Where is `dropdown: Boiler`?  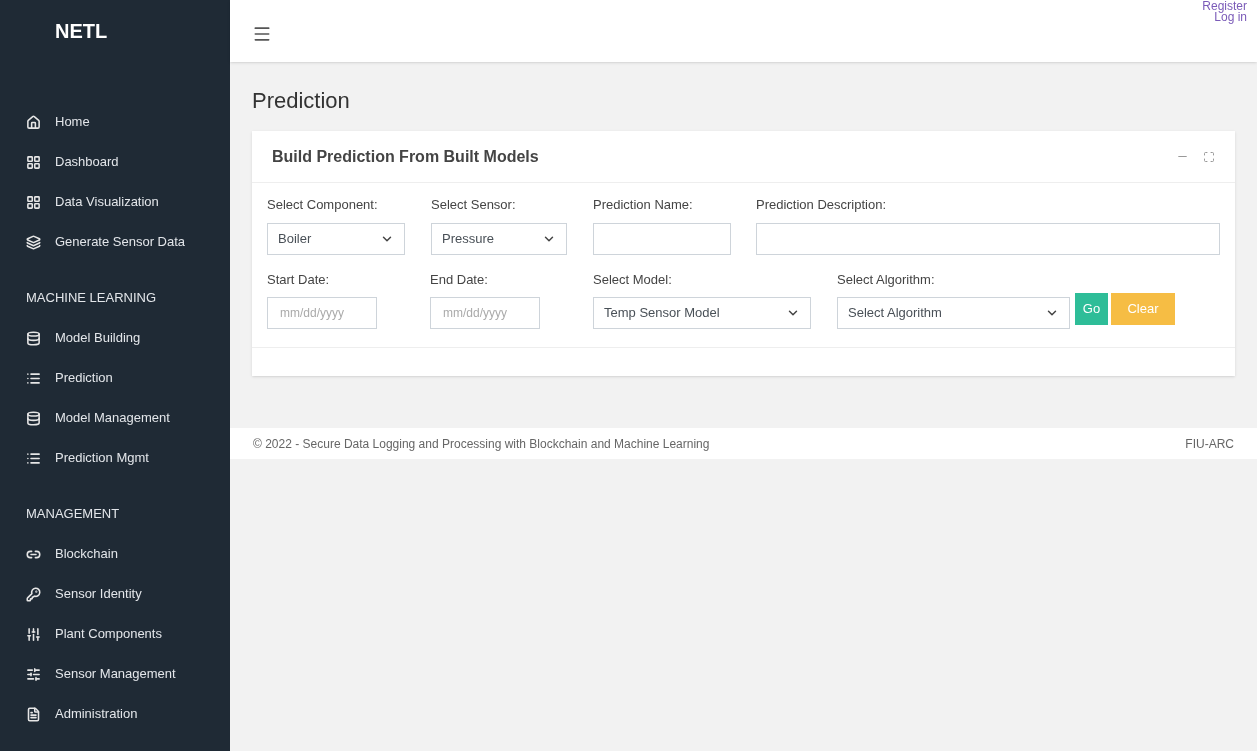
dropdown: Boiler is located at coordinates (336, 238).